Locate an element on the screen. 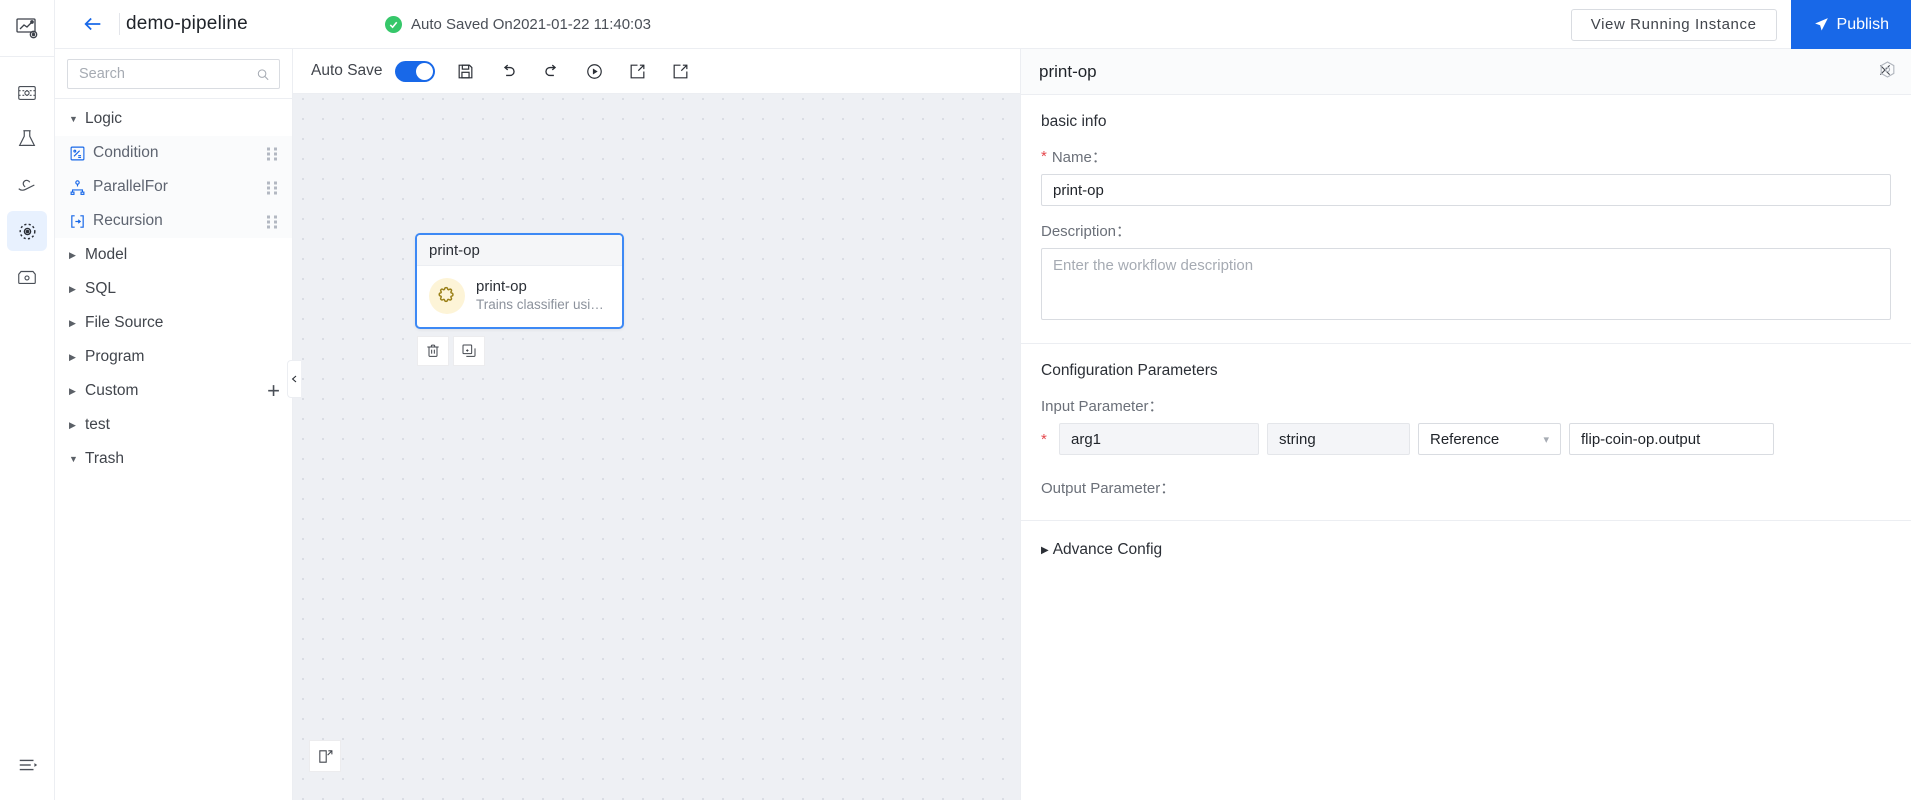 Image resolution: width=1911 pixels, height=800 pixels. panel-header: print-op is located at coordinates (1466, 72).